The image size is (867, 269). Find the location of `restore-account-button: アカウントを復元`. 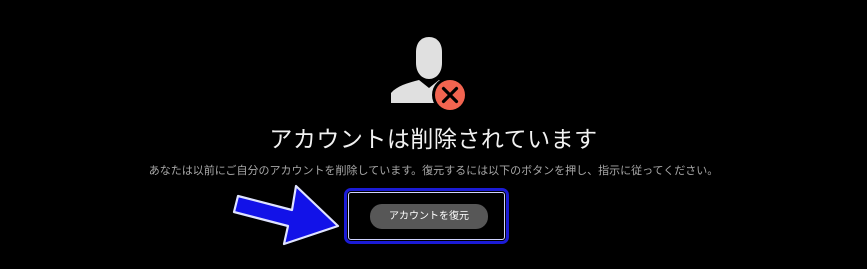

restore-account-button: アカウントを復元 is located at coordinates (429, 216).